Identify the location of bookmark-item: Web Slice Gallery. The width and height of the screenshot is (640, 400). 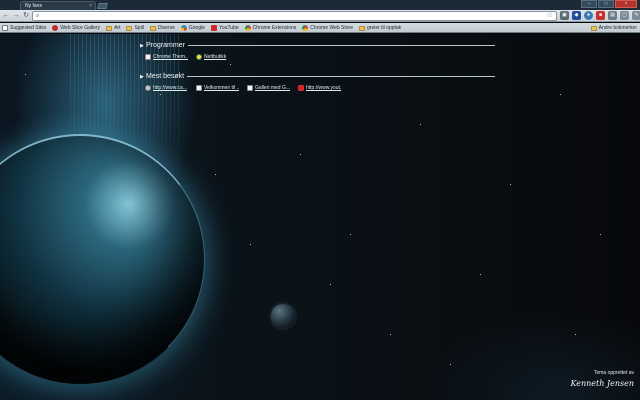
(76, 28).